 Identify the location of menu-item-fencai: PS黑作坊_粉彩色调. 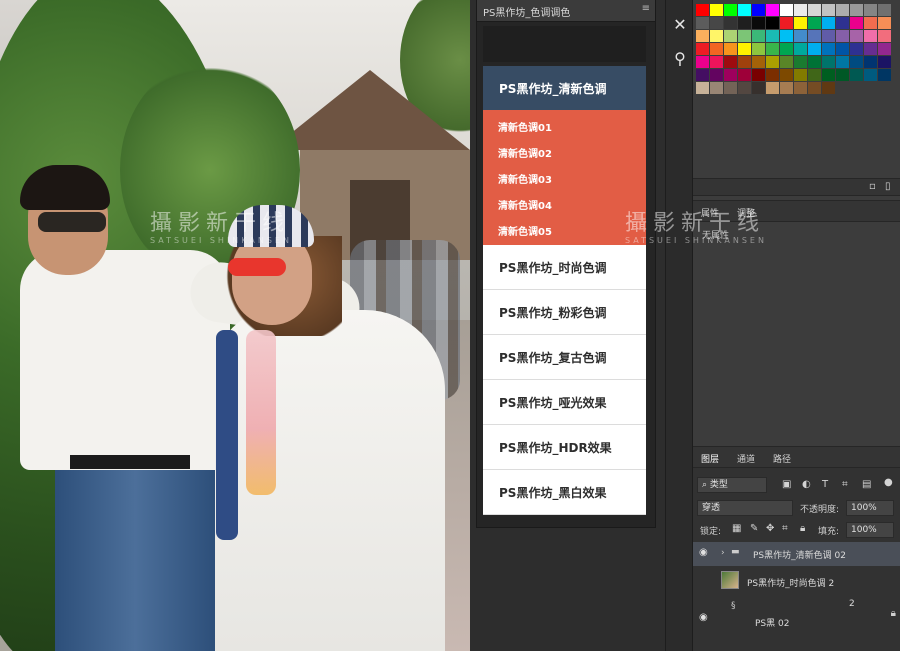
(564, 312).